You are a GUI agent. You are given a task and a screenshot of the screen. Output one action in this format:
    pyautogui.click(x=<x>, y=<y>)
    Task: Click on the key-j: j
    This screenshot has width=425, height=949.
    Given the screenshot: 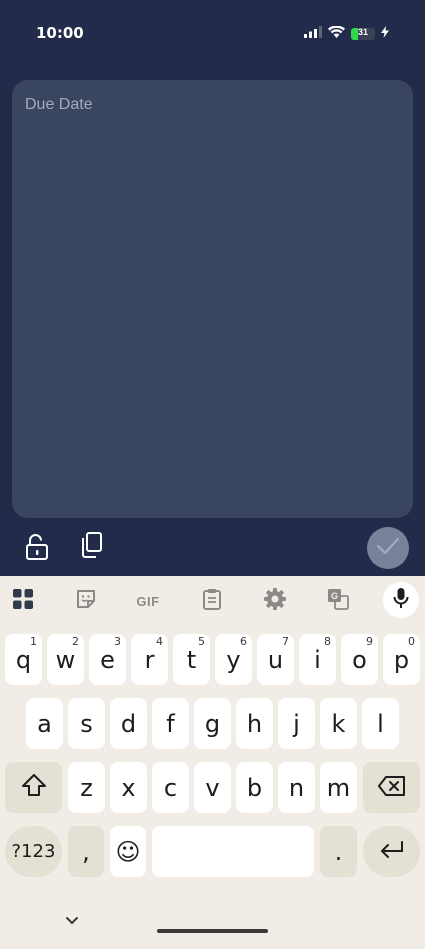 What is the action you would take?
    pyautogui.click(x=296, y=723)
    